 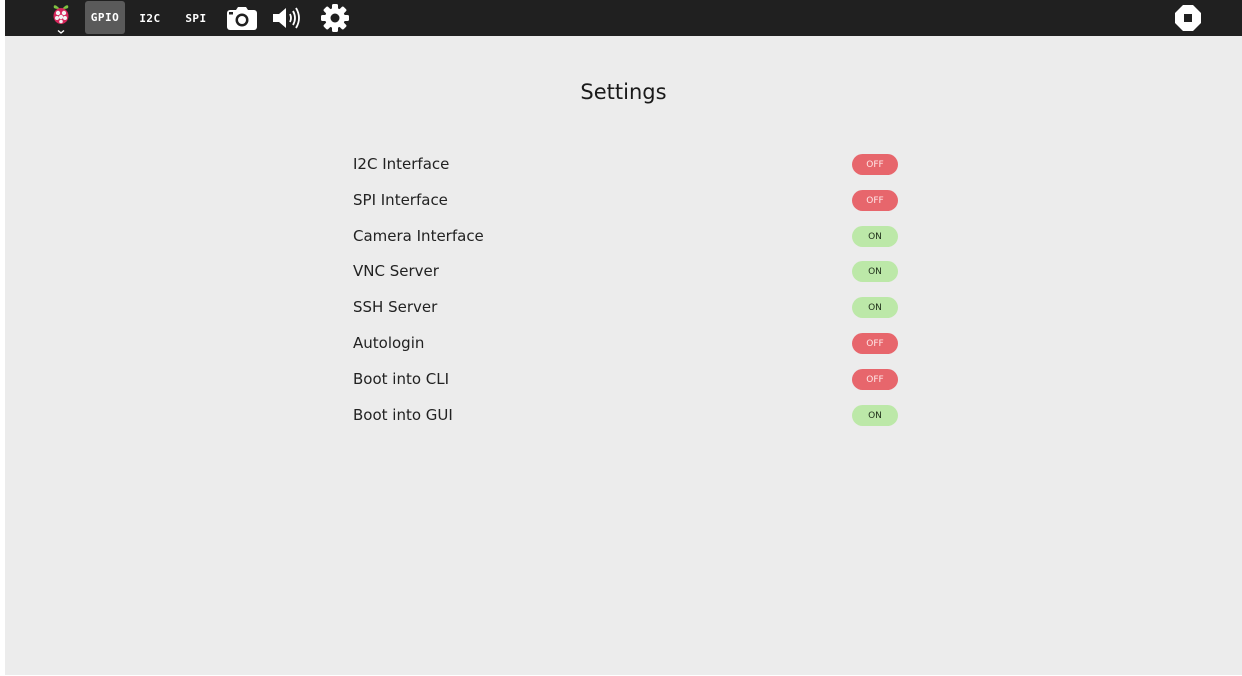 I want to click on gear-icon, so click(x=335, y=18).